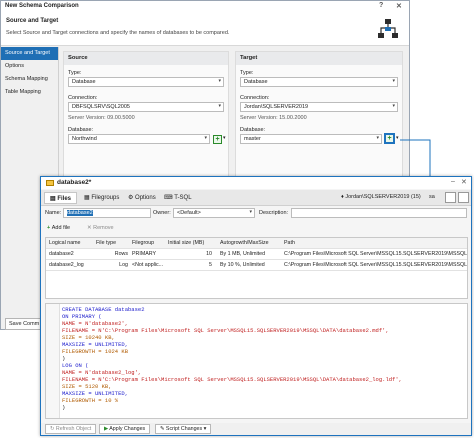 This screenshot has height=438, width=474. What do you see at coordinates (242, 265) in the screenshot?
I see `autogrowth-cell: By 10 %, Unlimited` at bounding box center [242, 265].